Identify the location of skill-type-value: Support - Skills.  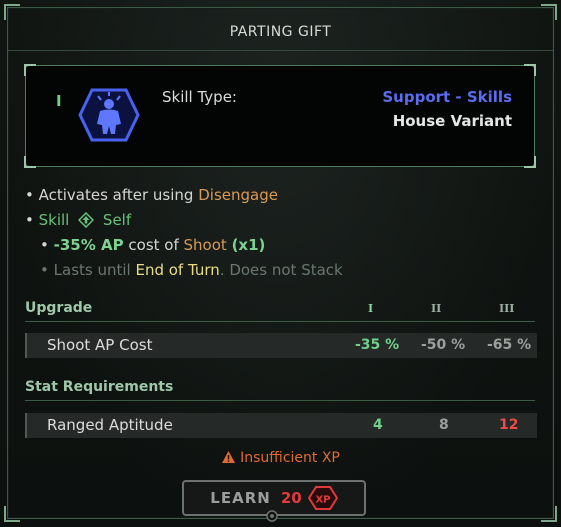
(447, 97).